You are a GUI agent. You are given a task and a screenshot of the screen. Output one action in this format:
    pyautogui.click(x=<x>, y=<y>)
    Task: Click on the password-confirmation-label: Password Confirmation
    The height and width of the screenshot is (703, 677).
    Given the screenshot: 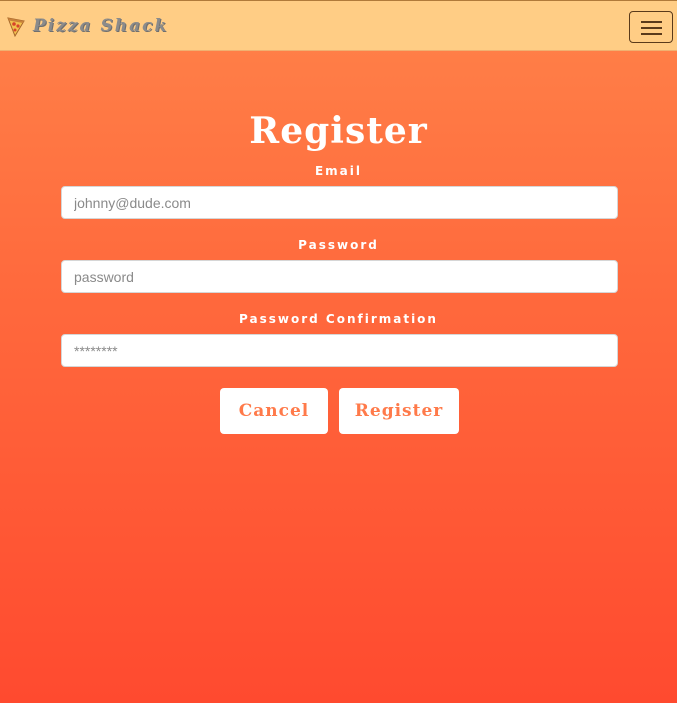 What is the action you would take?
    pyautogui.click(x=338, y=319)
    